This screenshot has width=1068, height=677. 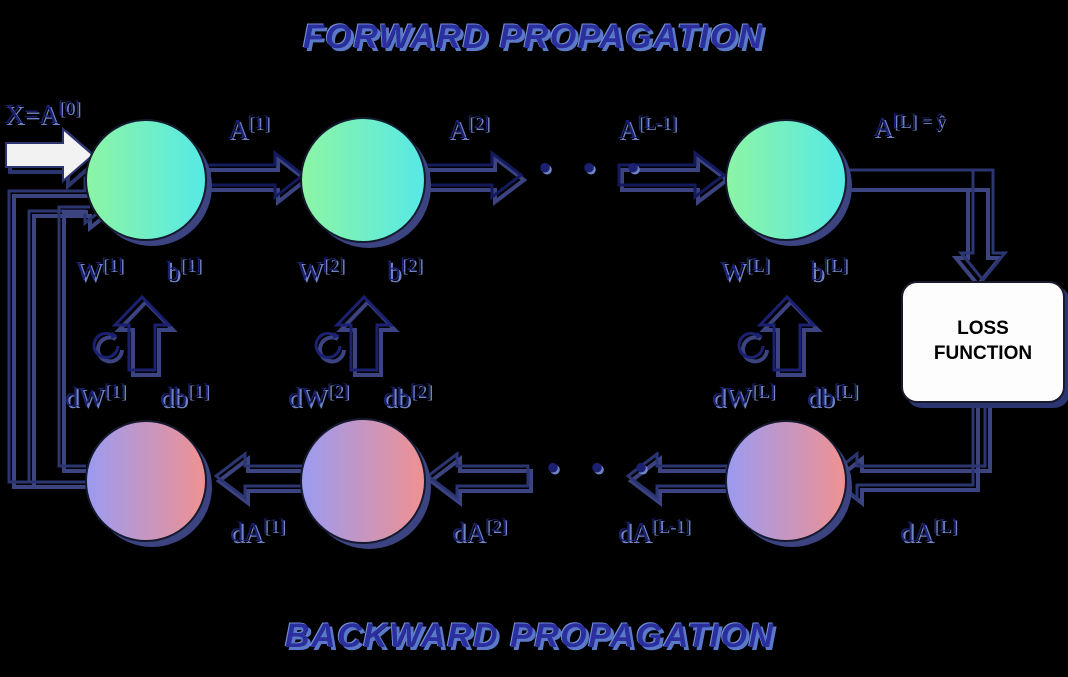 What do you see at coordinates (788, 483) in the screenshot?
I see `backward-node-layer-L` at bounding box center [788, 483].